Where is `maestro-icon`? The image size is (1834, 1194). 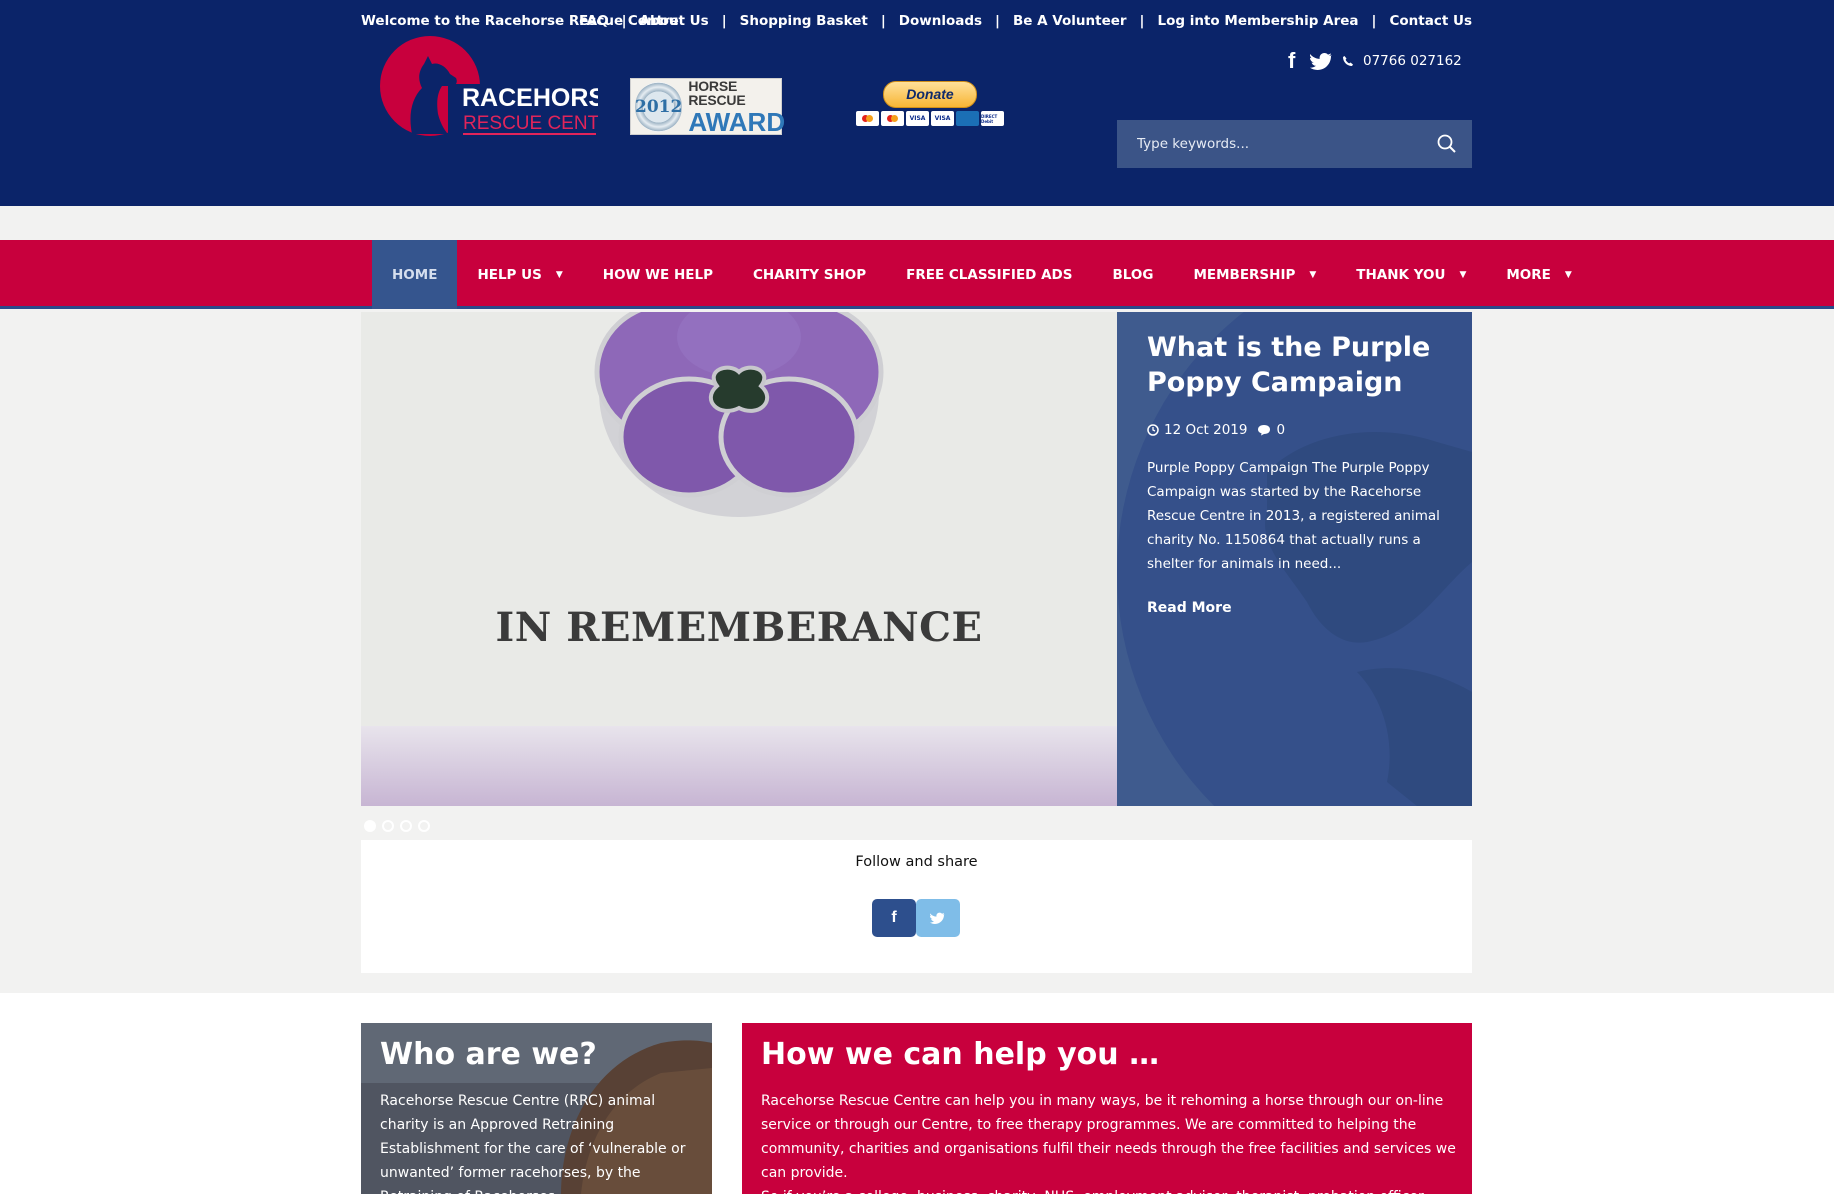 maestro-icon is located at coordinates (892, 118).